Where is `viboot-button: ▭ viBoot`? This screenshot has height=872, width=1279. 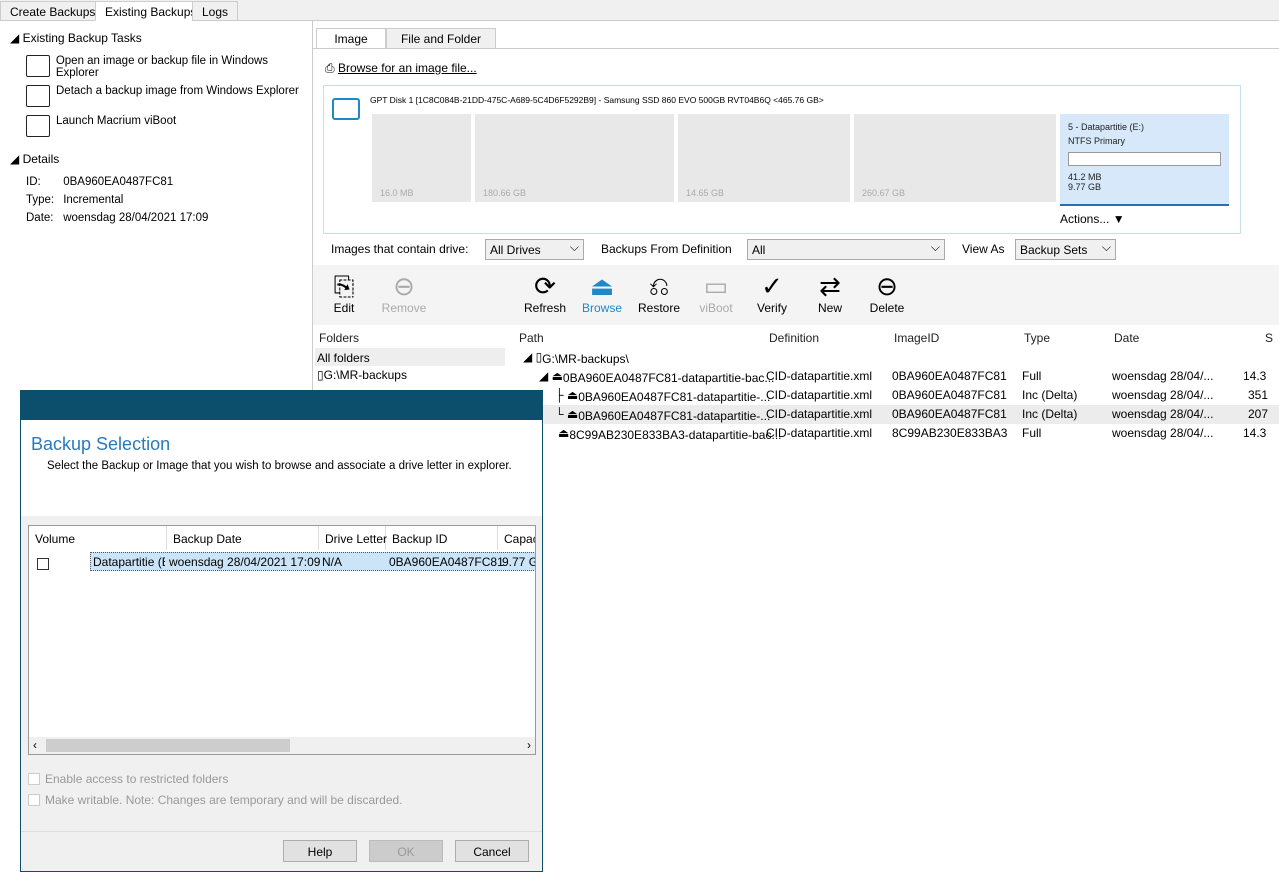
viboot-button: ▭ viBoot is located at coordinates (716, 293).